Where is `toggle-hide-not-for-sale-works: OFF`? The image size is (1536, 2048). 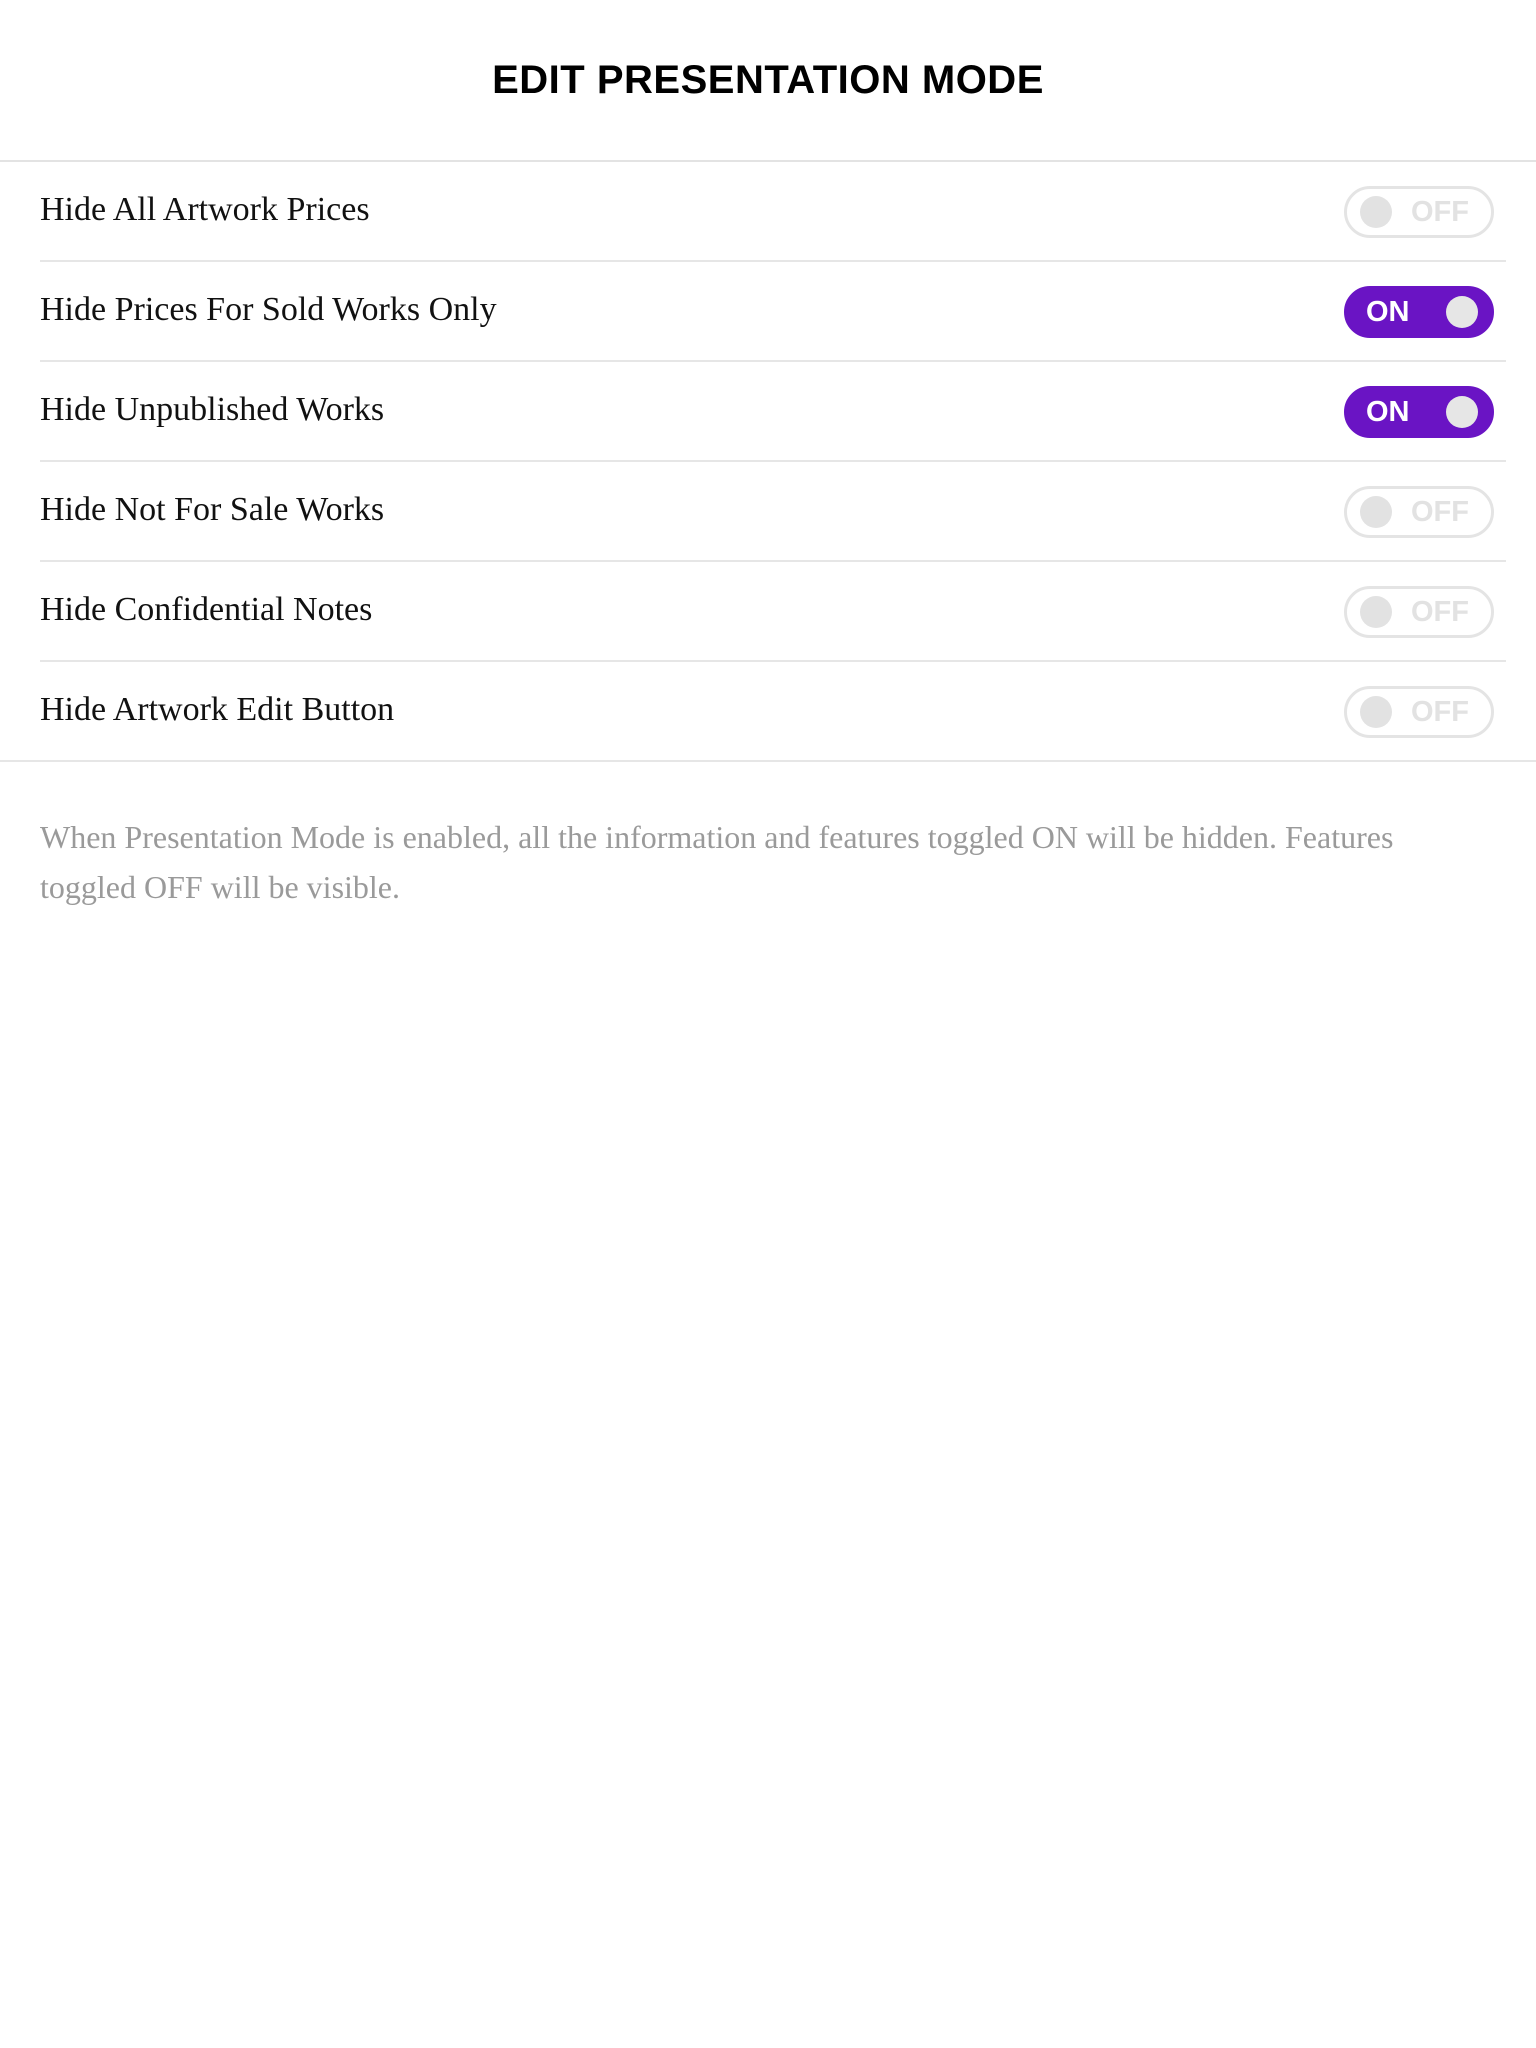
toggle-hide-not-for-sale-works: OFF is located at coordinates (1419, 512).